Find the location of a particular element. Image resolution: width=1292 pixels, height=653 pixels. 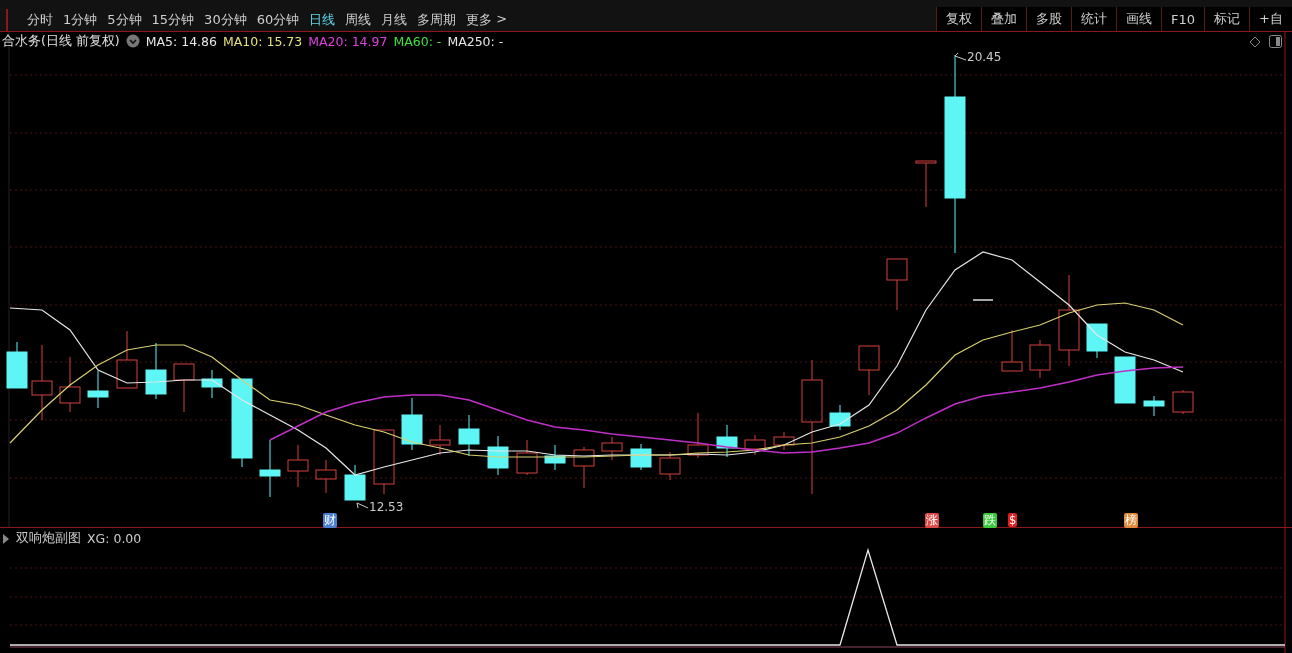

toolbar-button: 画线 is located at coordinates (1139, 19).